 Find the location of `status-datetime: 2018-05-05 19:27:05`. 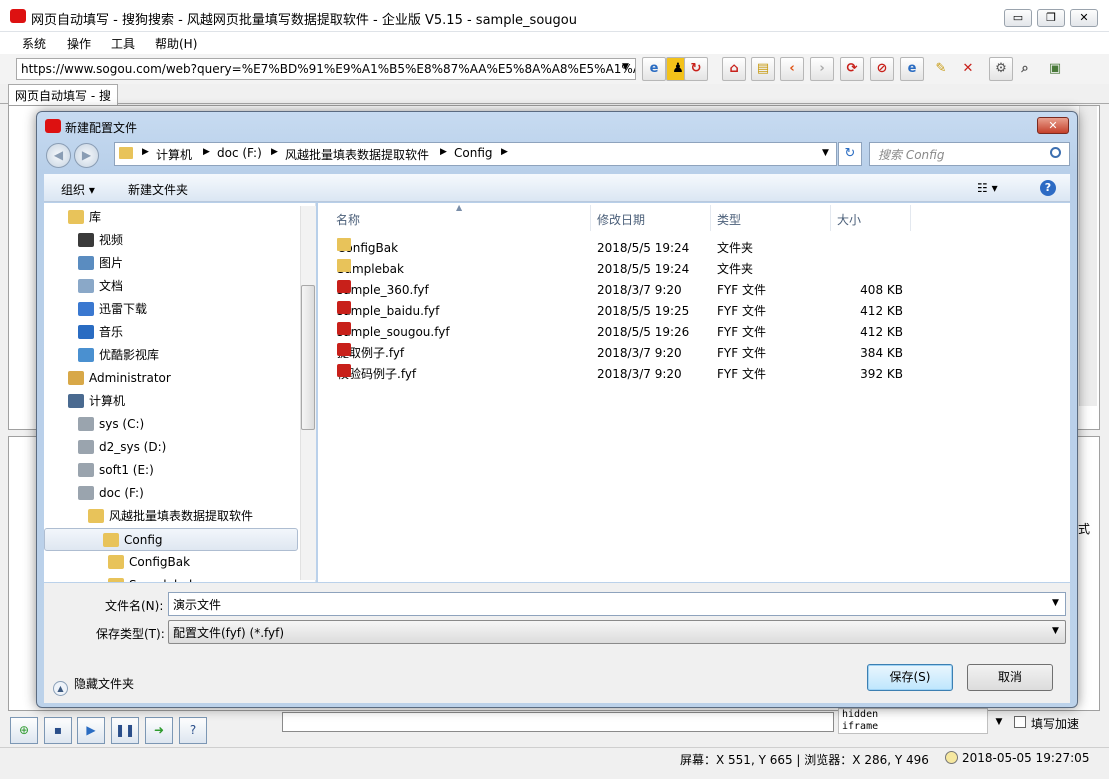

status-datetime: 2018-05-05 19:27:05 is located at coordinates (1017, 758).